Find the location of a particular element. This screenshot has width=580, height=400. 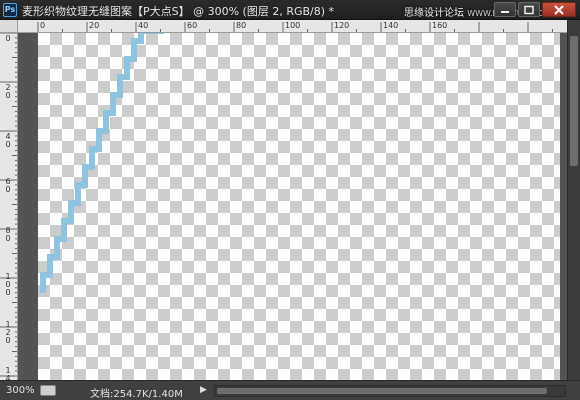

maximize-button is located at coordinates (529, 9).